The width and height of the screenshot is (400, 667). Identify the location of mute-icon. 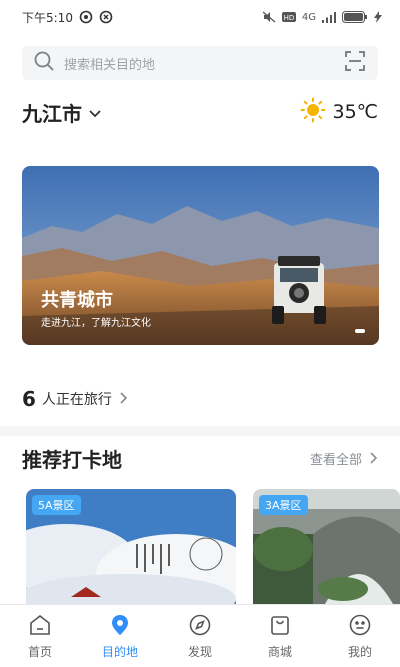
(269, 17).